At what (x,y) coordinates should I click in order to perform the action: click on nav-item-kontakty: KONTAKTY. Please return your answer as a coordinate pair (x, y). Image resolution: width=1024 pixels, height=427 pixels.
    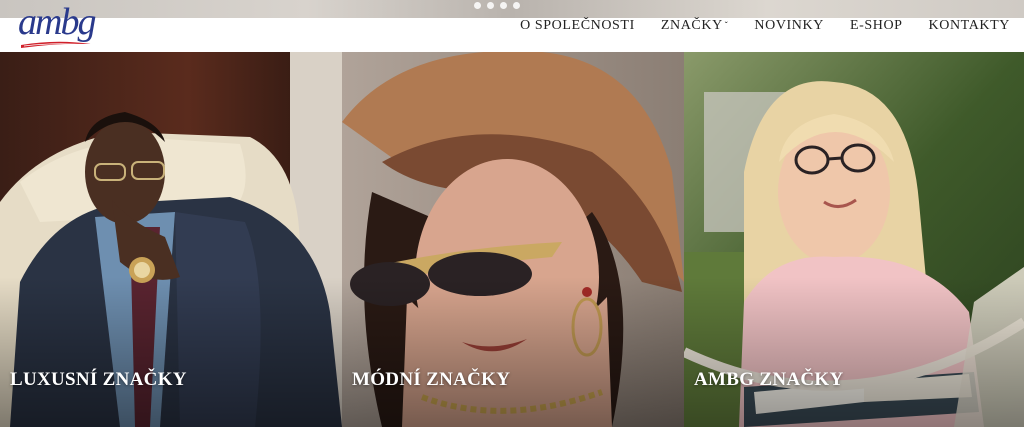
    Looking at the image, I should click on (963, 26).